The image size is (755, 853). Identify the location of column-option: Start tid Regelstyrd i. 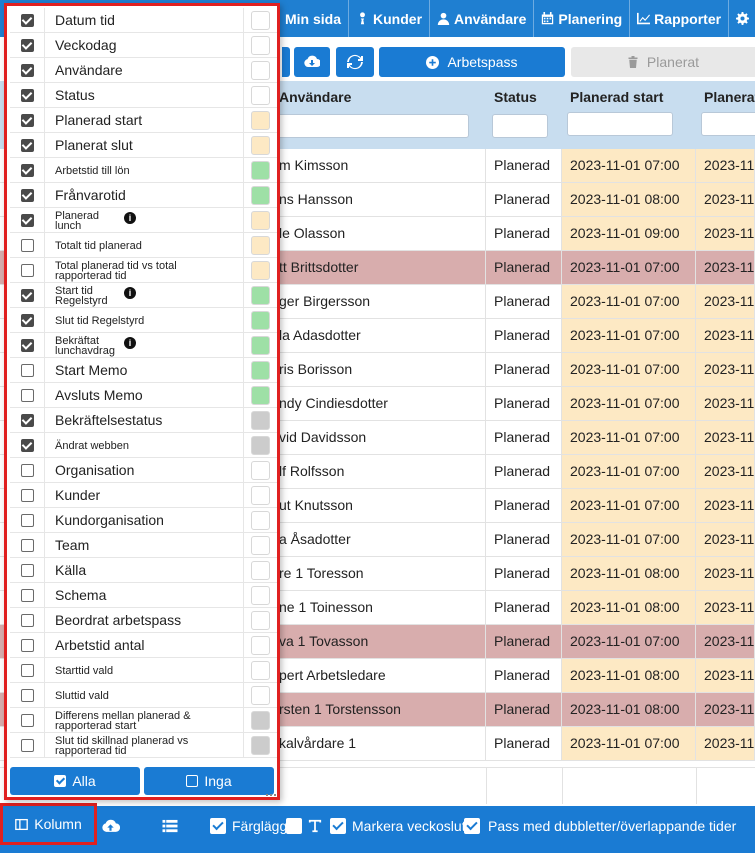
(143, 295).